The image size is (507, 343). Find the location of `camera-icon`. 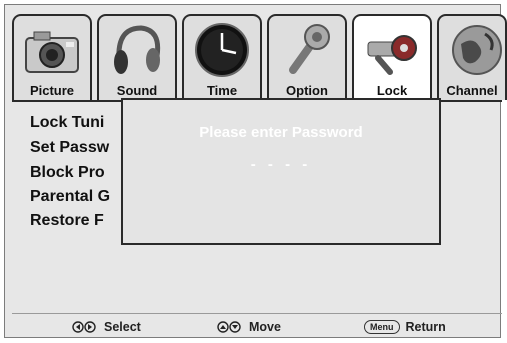

camera-icon is located at coordinates (52, 52).